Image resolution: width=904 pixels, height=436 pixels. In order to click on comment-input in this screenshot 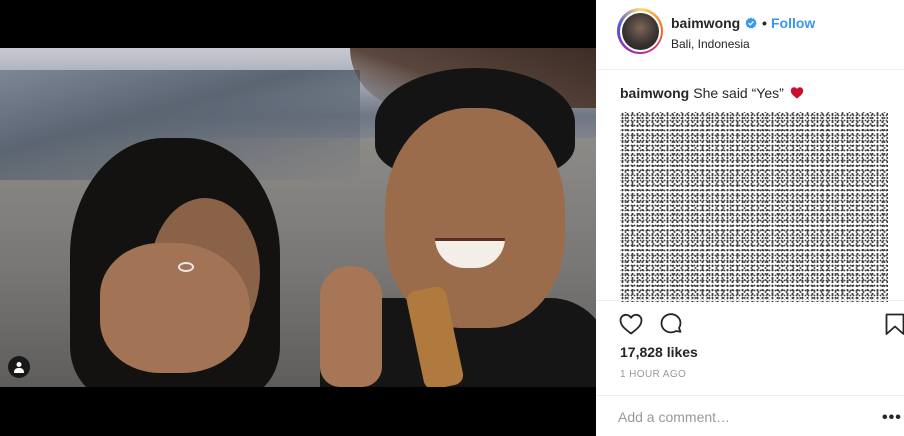, I will do `click(736, 417)`.